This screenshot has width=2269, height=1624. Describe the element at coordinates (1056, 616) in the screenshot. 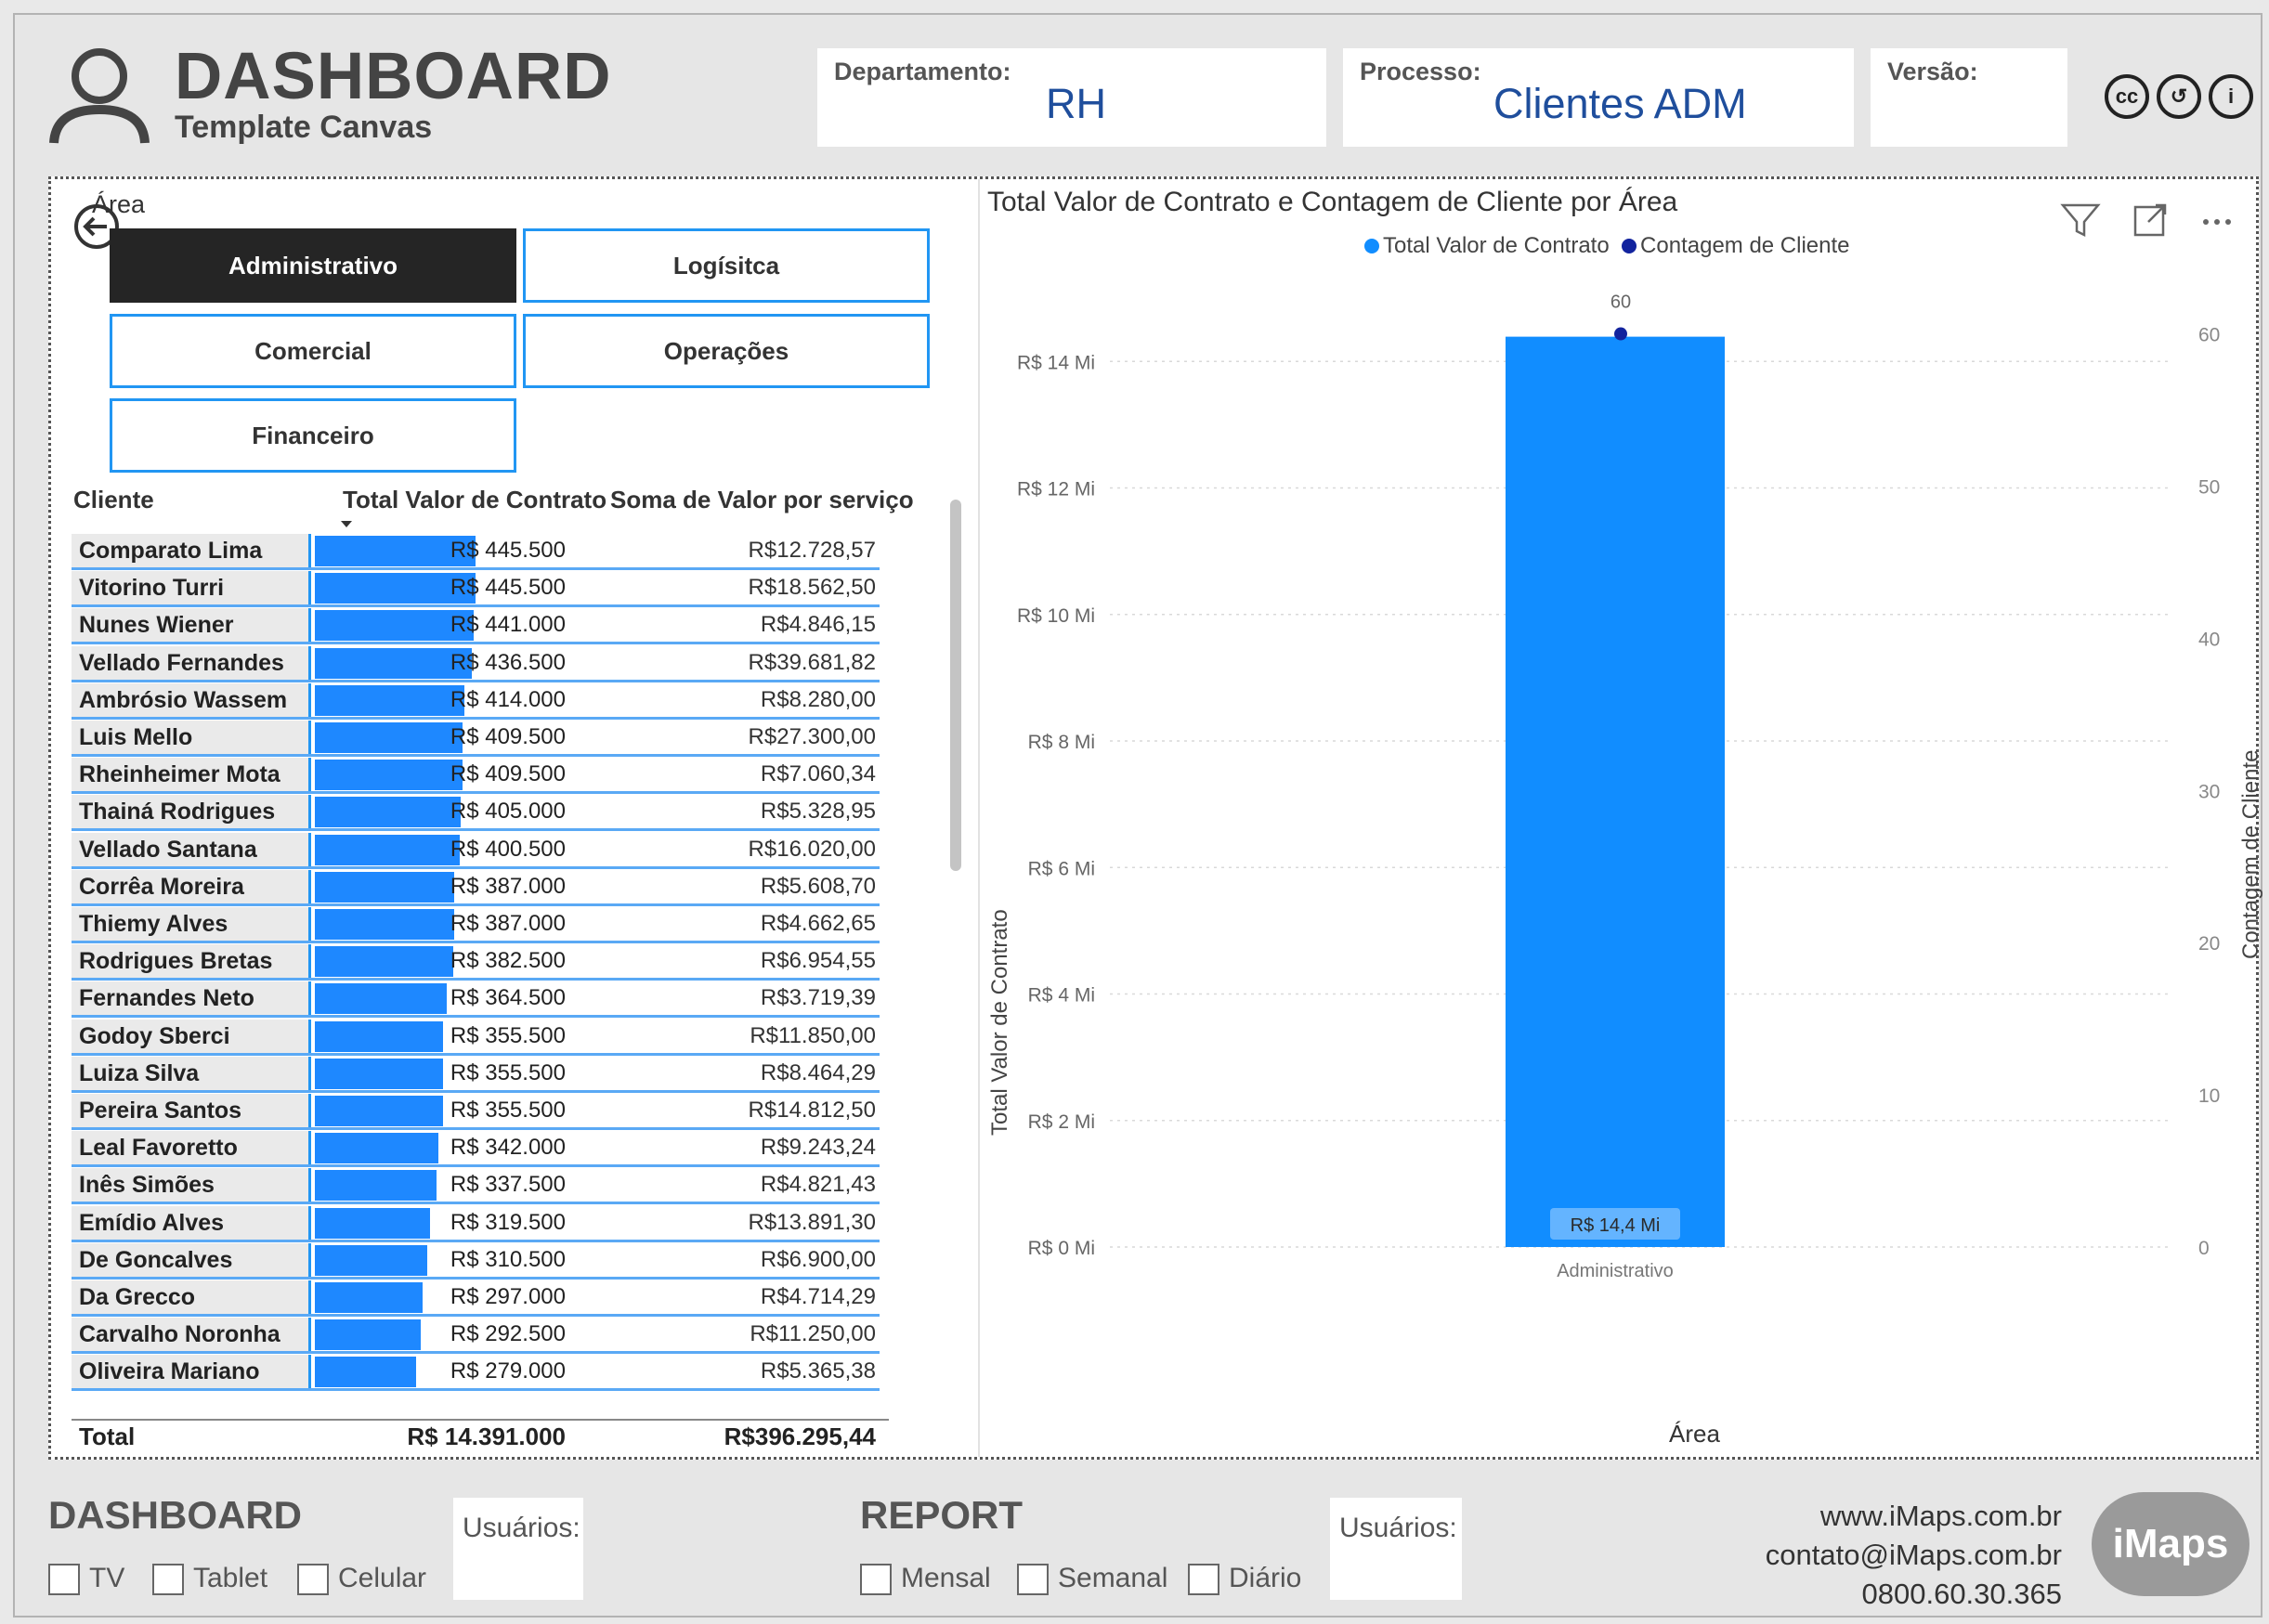

I see `y-tick-label-left: R$ 10 Mi` at that location.